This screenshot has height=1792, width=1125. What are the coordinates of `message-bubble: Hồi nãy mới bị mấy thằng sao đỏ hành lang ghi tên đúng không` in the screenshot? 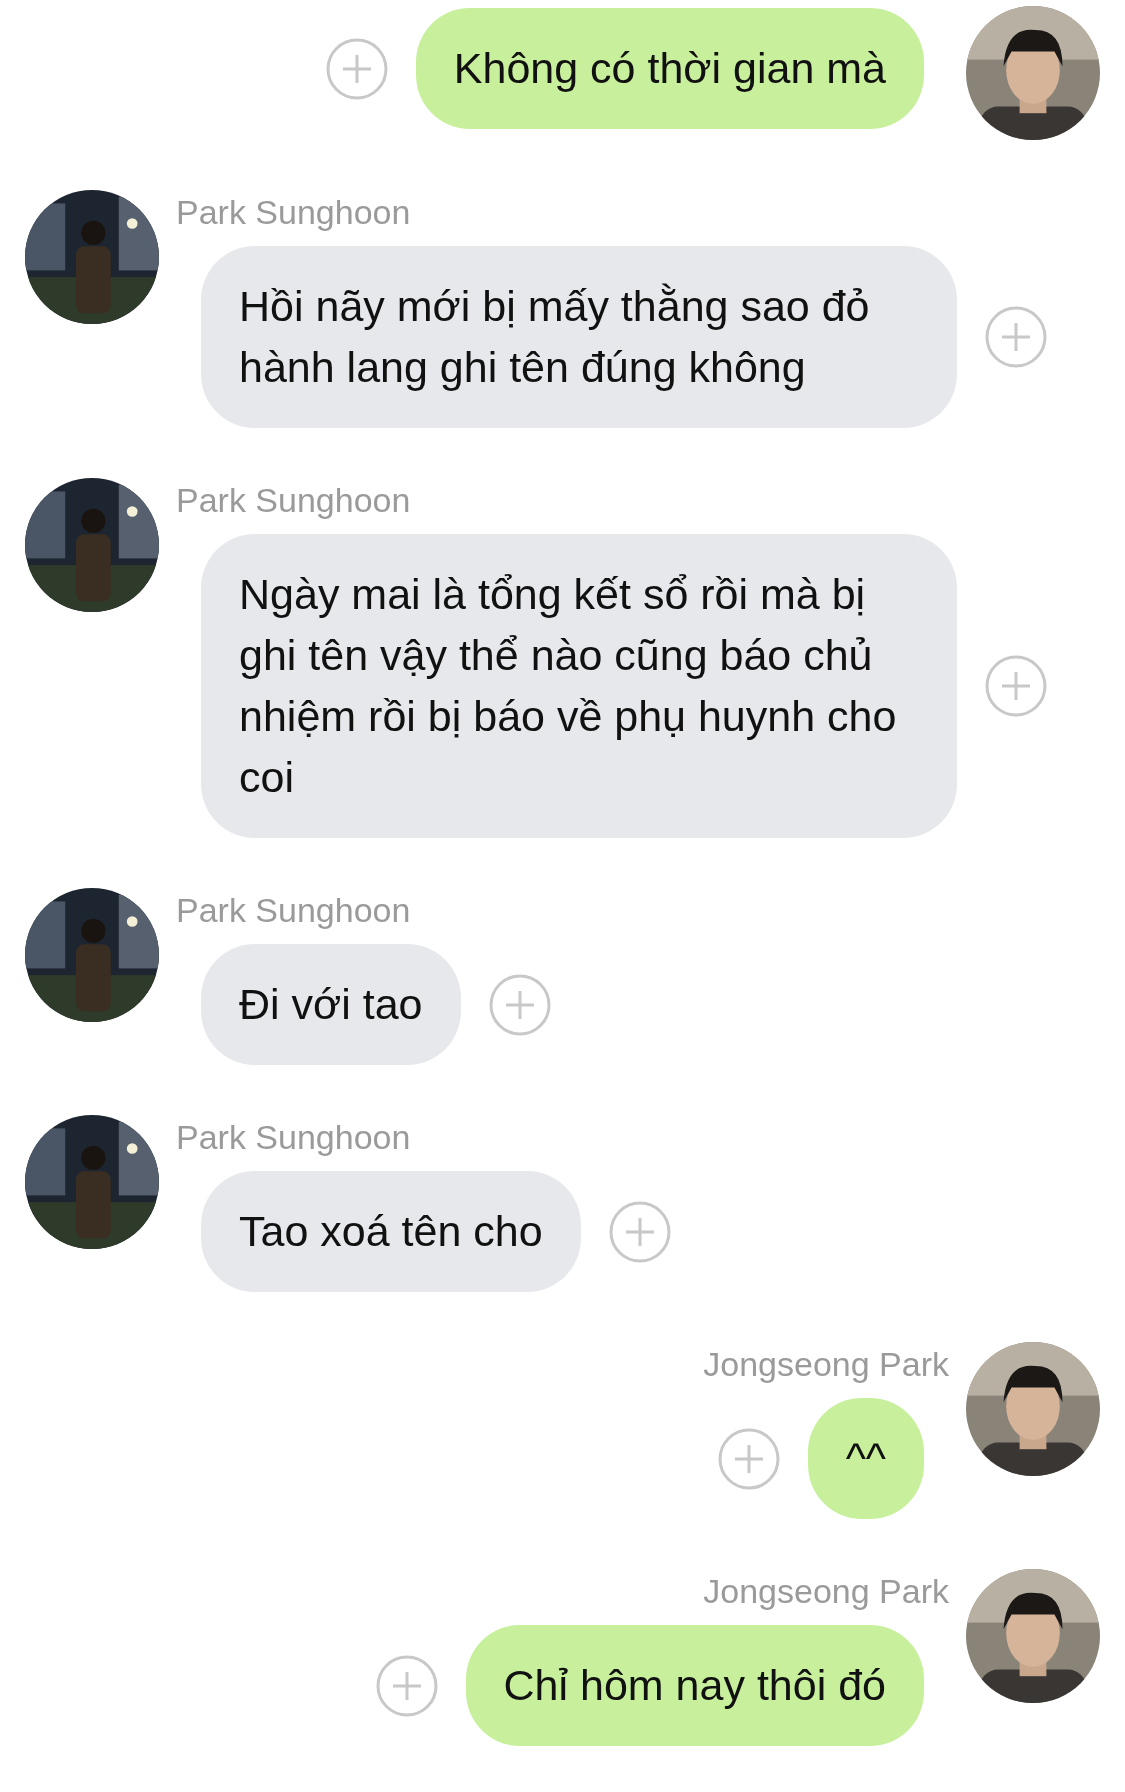 It's located at (579, 337).